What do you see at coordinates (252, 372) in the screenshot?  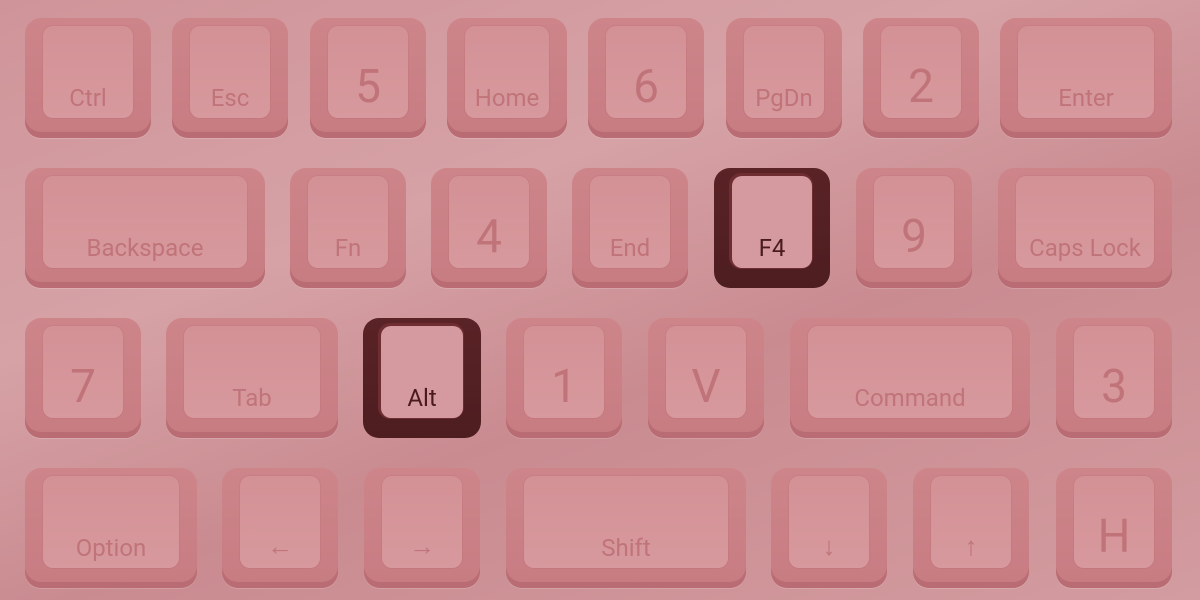 I see `keycap: Tab` at bounding box center [252, 372].